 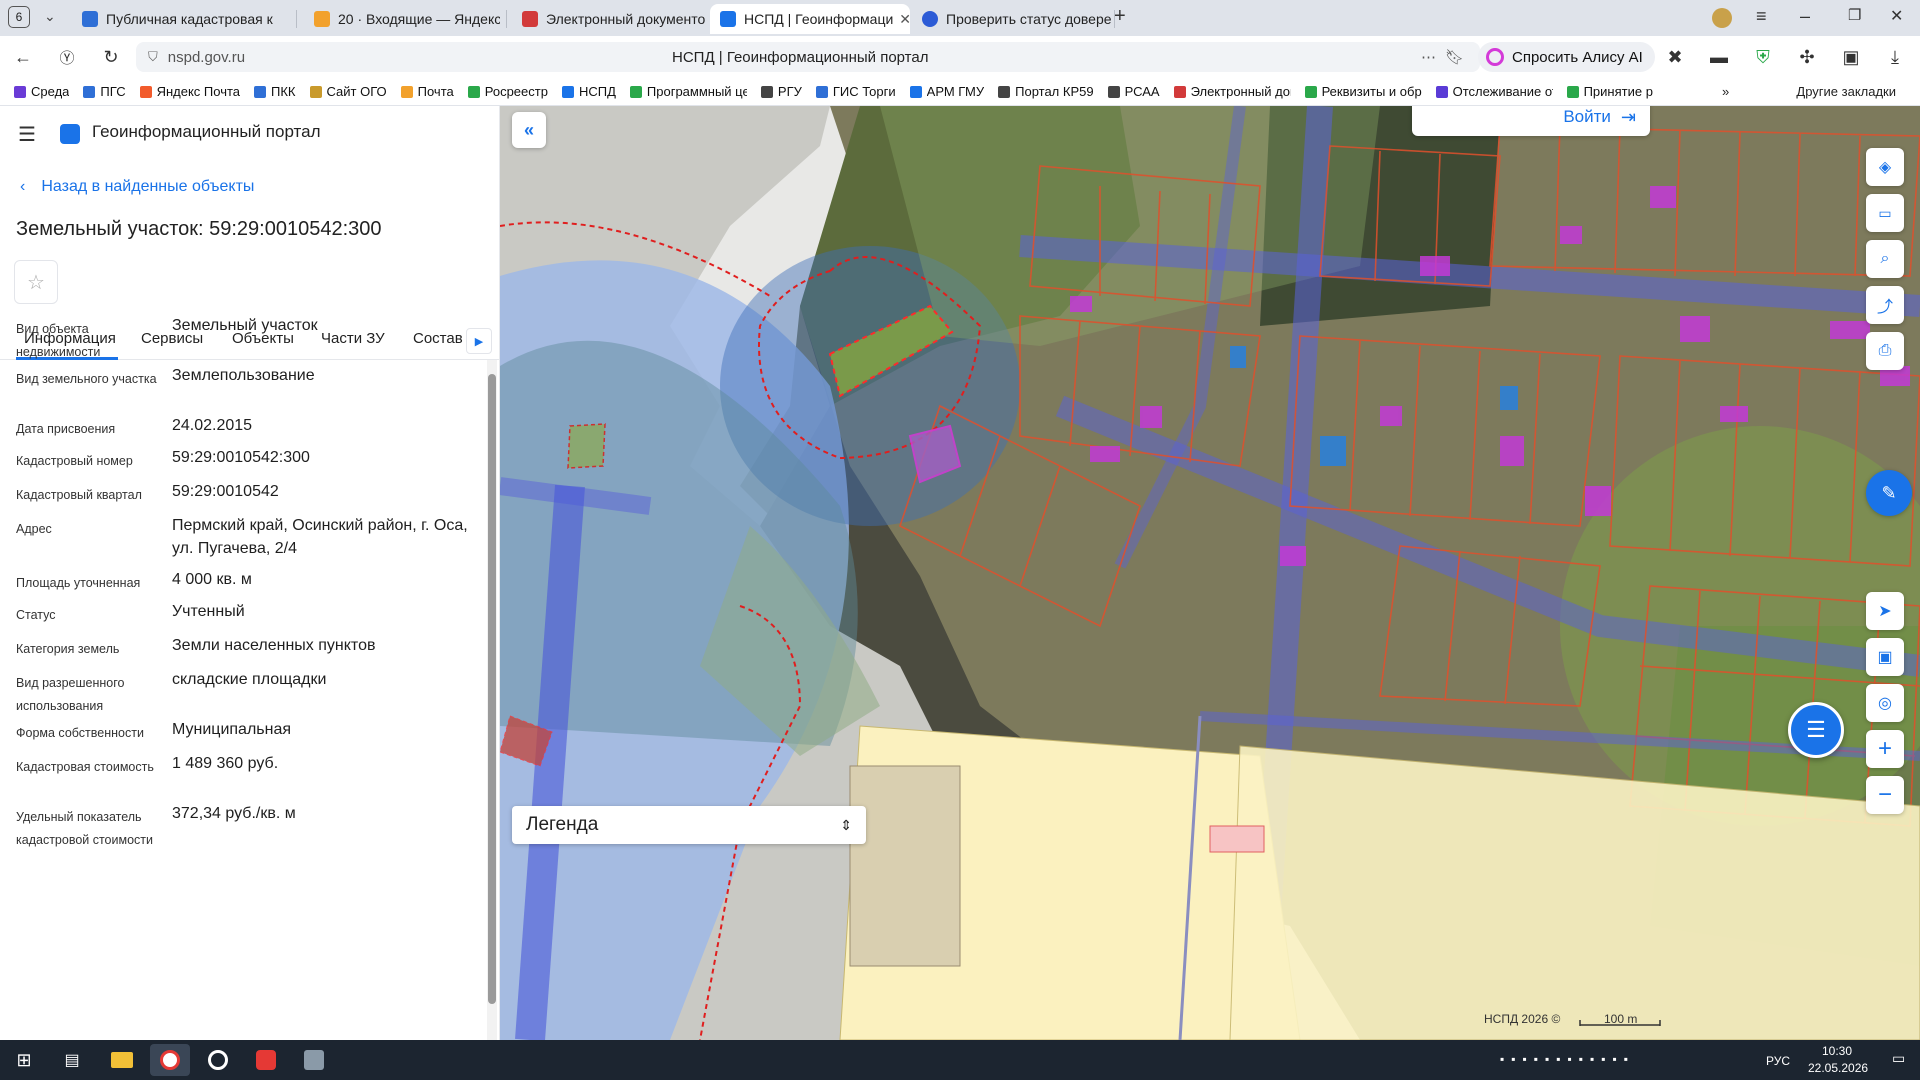 What do you see at coordinates (1722, 18) in the screenshot?
I see `profile-icon` at bounding box center [1722, 18].